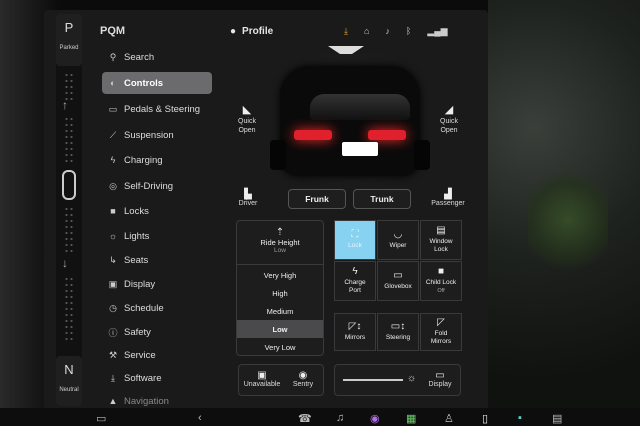 This screenshot has height=426, width=640. What do you see at coordinates (355, 240) in the screenshot?
I see `lock-tile: ⛶ Lock` at bounding box center [355, 240].